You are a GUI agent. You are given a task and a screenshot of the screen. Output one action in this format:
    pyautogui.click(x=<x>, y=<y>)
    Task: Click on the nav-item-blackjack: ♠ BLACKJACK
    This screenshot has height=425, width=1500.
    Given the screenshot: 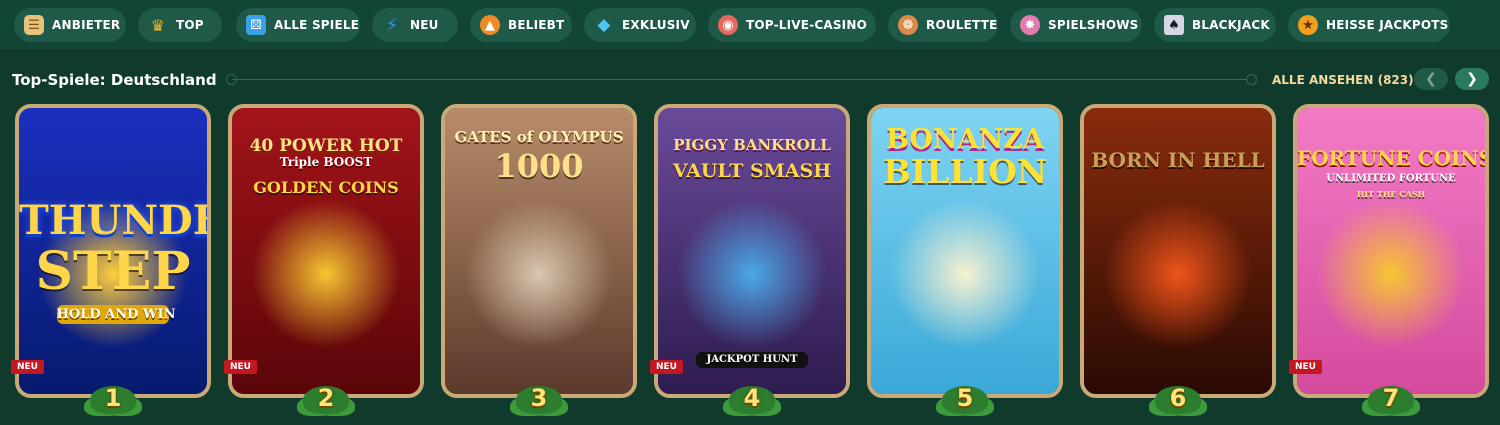 What is the action you would take?
    pyautogui.click(x=1215, y=25)
    